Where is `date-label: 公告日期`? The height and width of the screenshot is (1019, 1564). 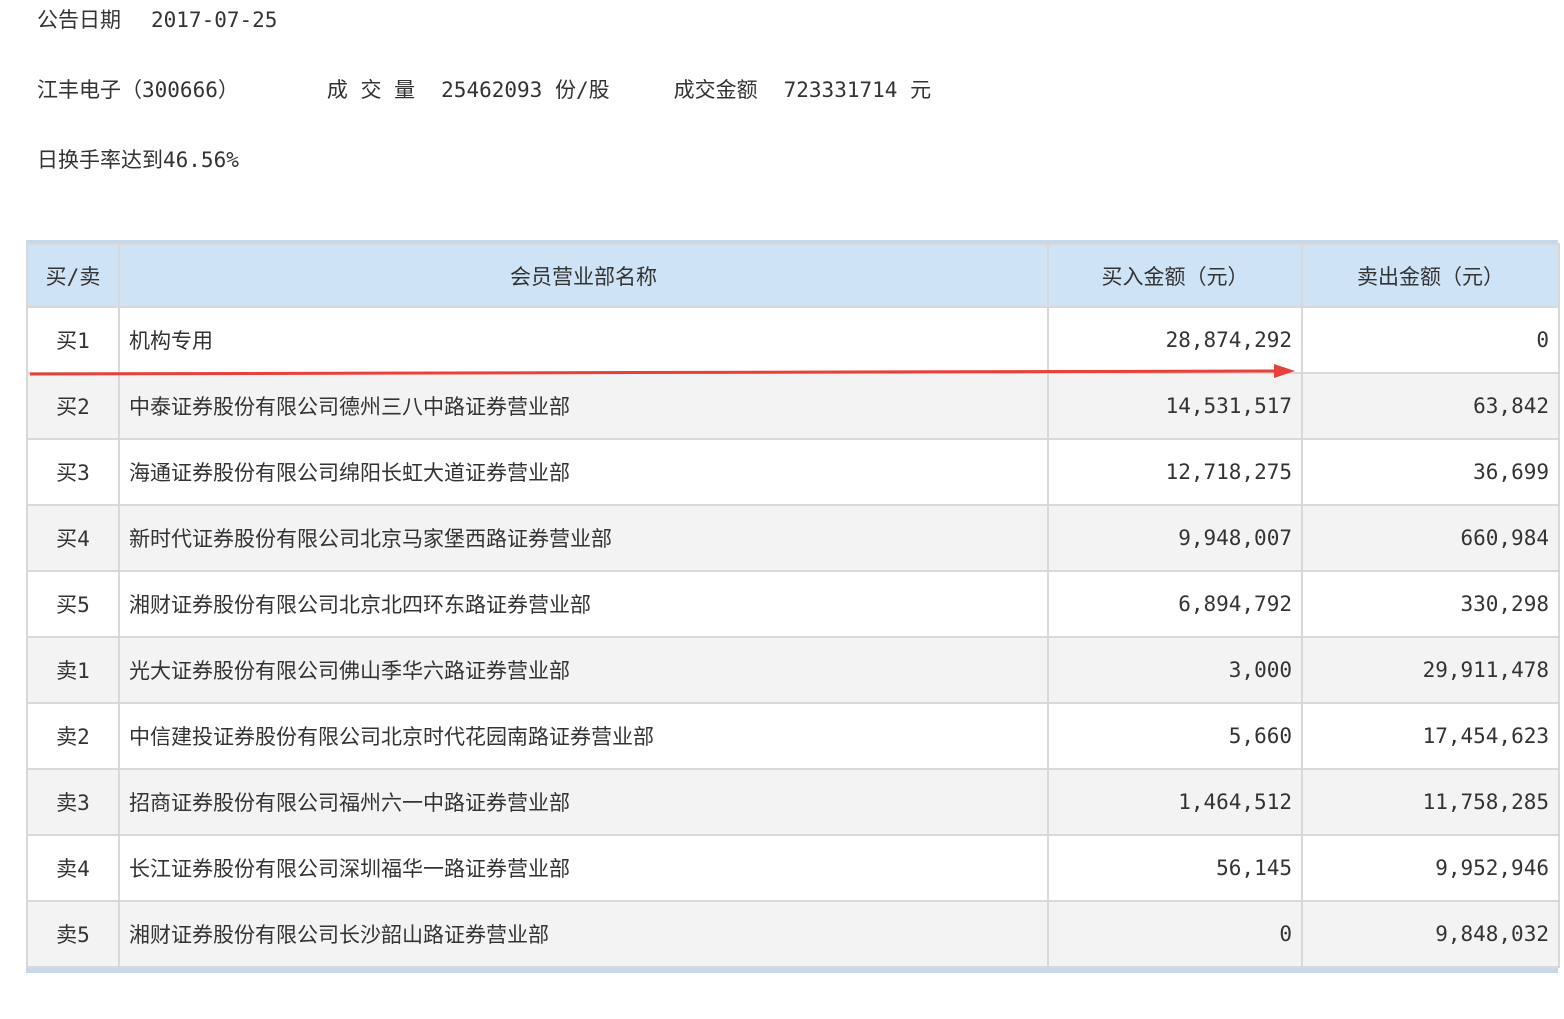 date-label: 公告日期 is located at coordinates (79, 20).